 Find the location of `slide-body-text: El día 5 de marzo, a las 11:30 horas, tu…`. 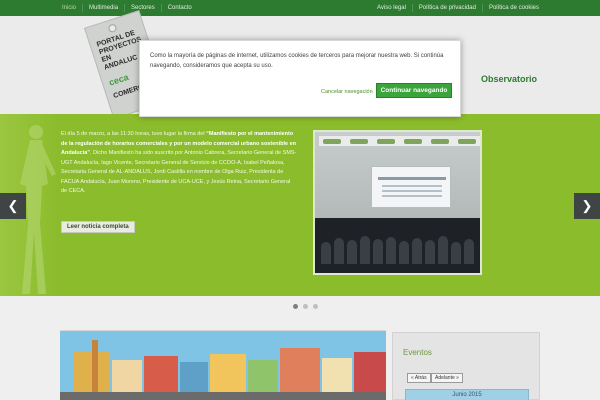

slide-body-text: El día 5 de marzo, a las 11:30 horas, tu… is located at coordinates (179, 163).